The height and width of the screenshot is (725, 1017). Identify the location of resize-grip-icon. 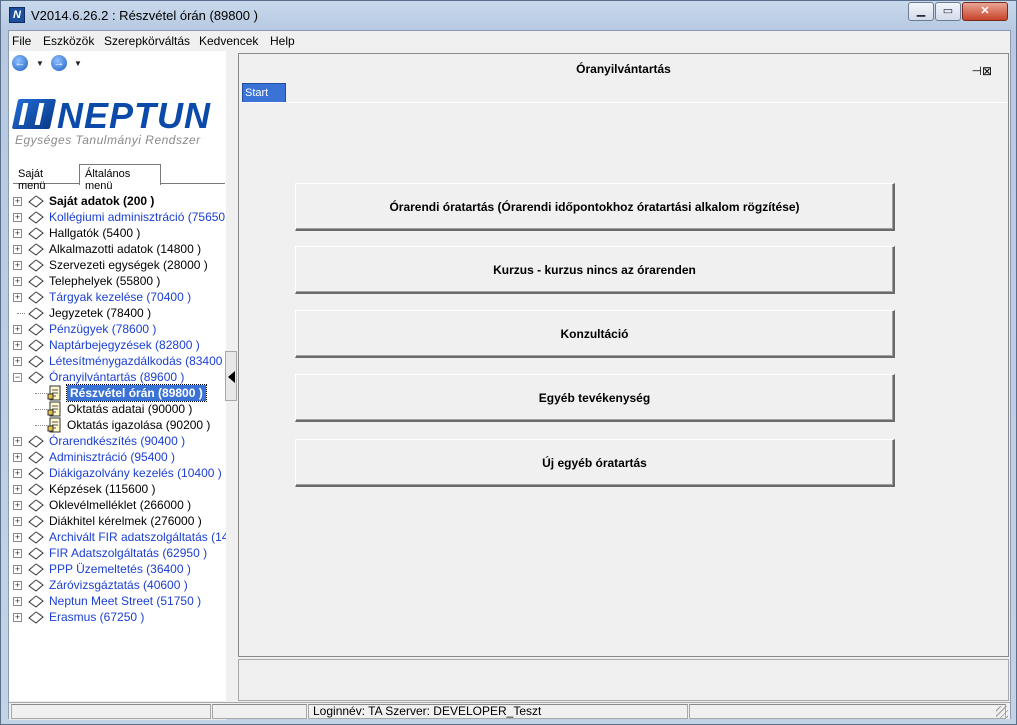
(1002, 712).